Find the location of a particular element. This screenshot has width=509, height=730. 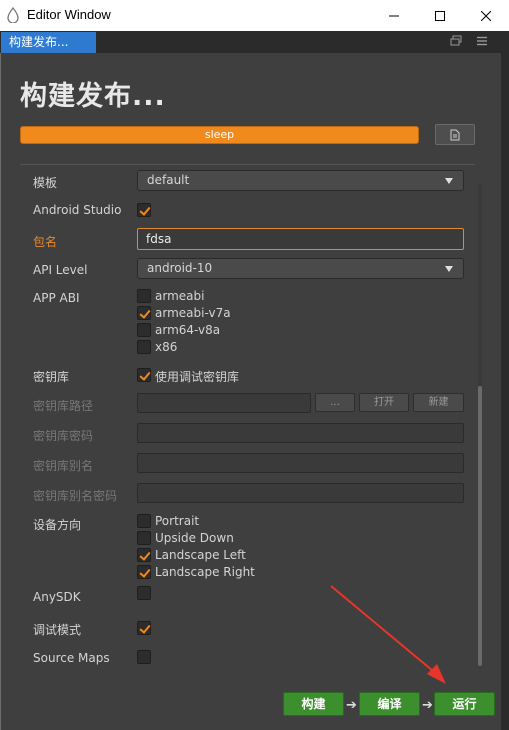

orientation-portrait-checkbox is located at coordinates (144, 521).